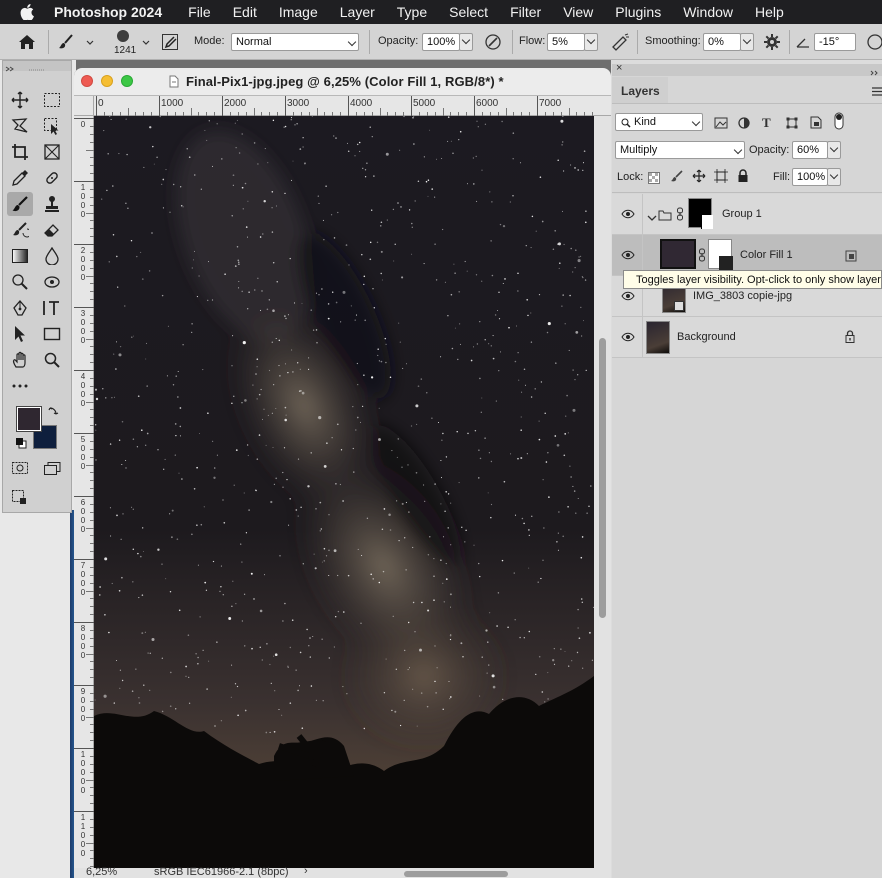  I want to click on layer-name: Background, so click(706, 337).